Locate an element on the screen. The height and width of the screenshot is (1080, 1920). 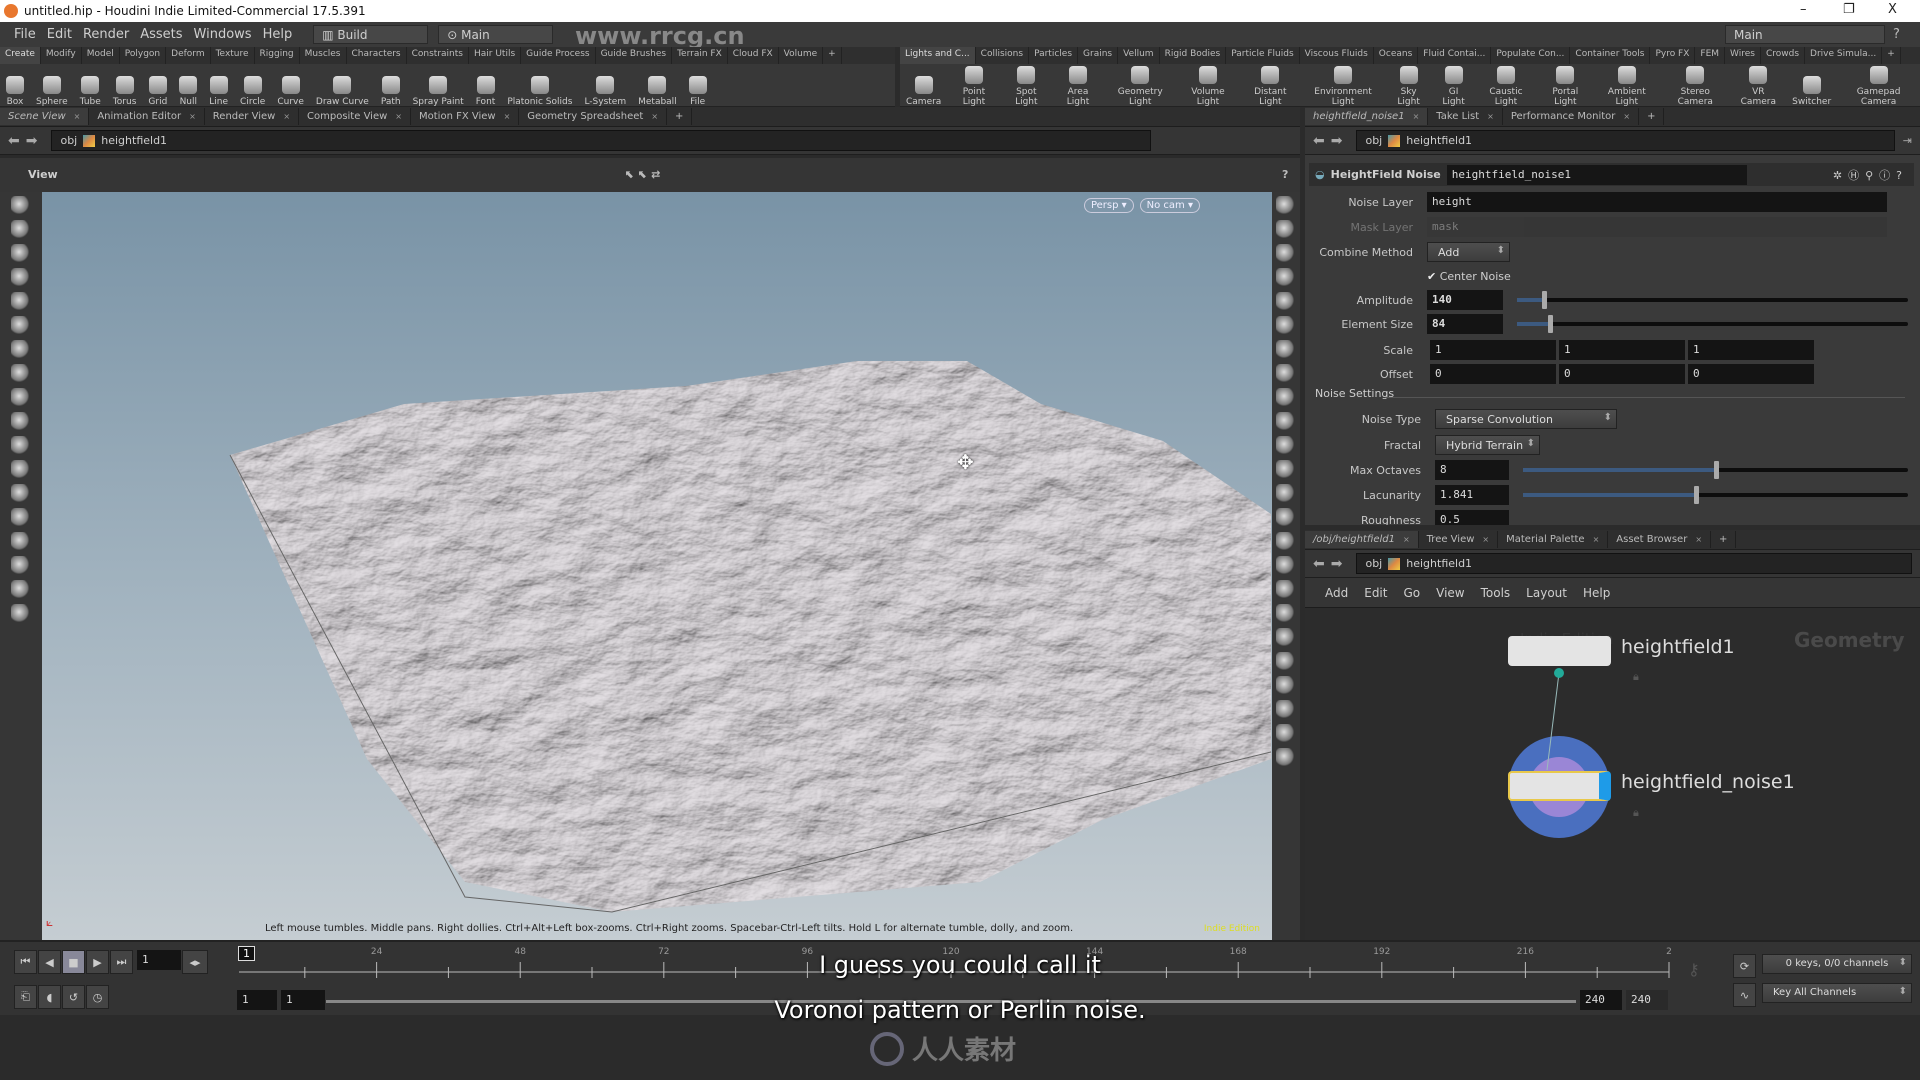
path-obj: obj is located at coordinates (1373, 140).